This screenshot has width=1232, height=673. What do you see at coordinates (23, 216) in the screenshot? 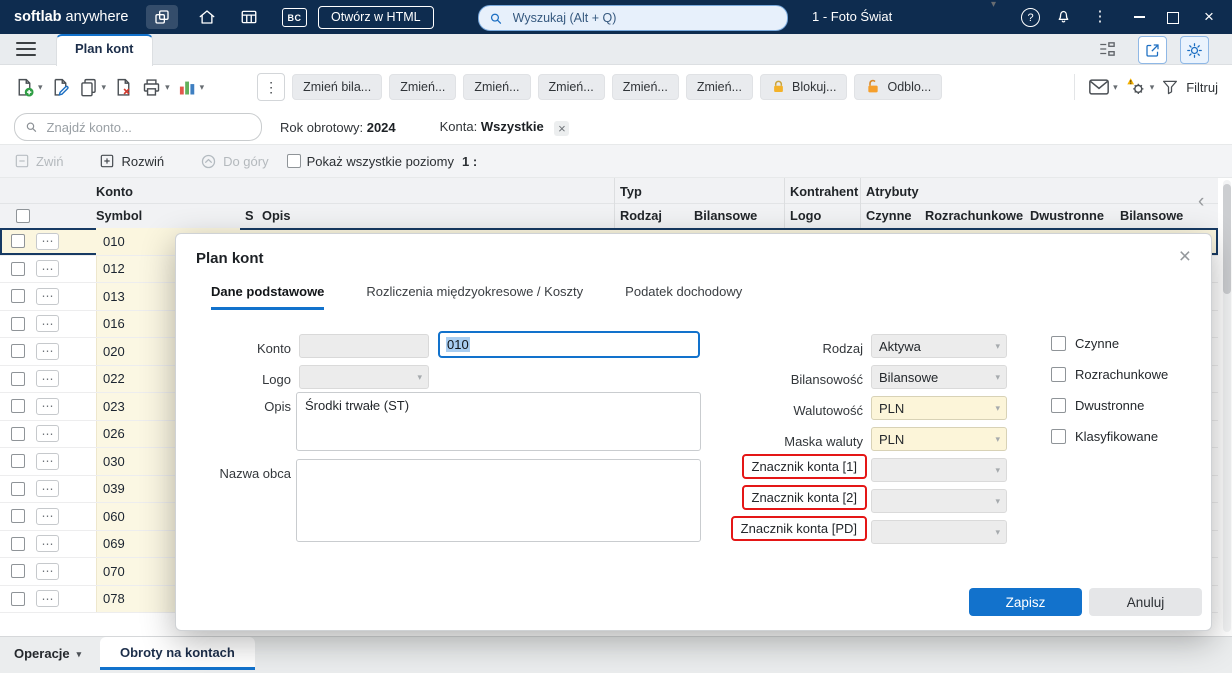
I see `select-all-checkbox` at bounding box center [23, 216].